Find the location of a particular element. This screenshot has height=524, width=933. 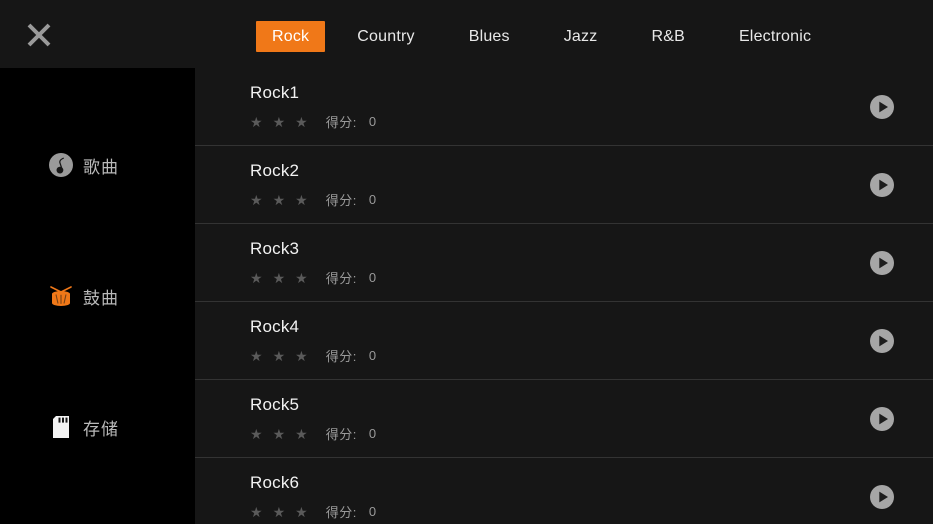

sd-card-icon is located at coordinates (61, 427).